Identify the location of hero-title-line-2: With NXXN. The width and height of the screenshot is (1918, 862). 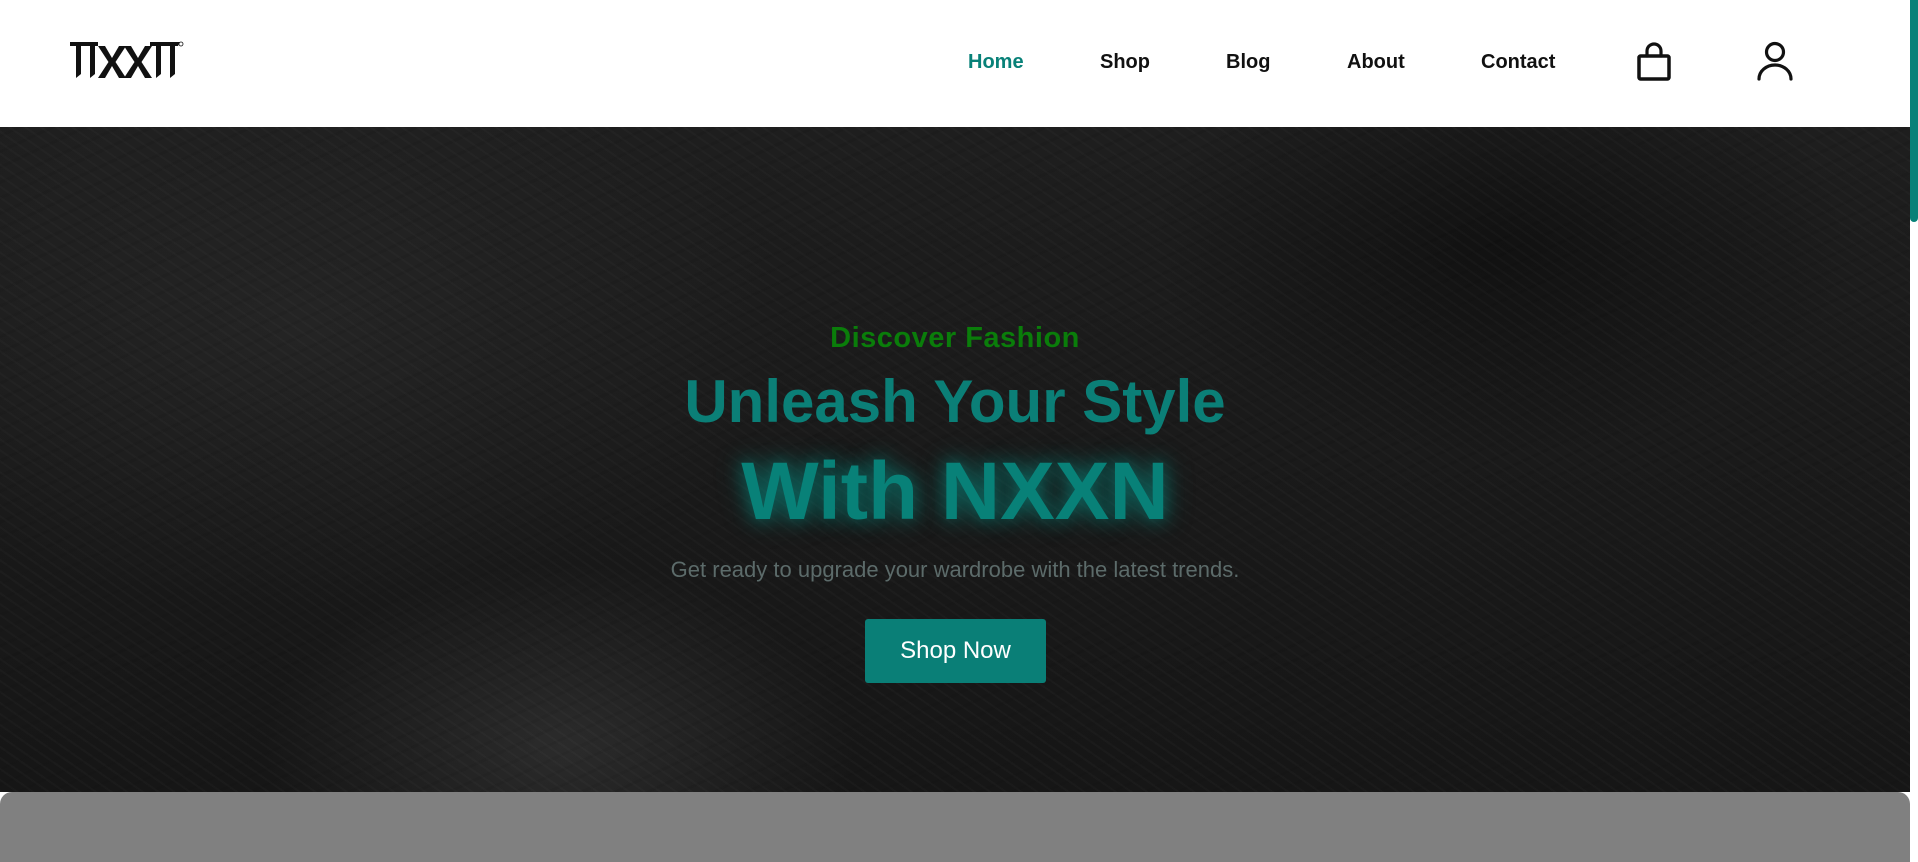
(955, 491).